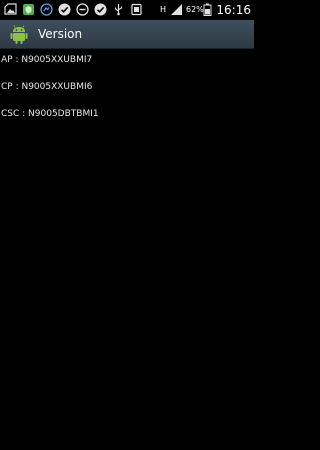  I want to click on android-icon, so click(19, 34).